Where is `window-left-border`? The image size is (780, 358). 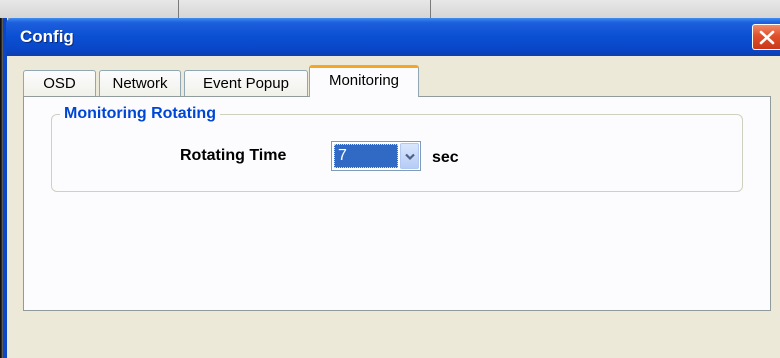
window-left-border is located at coordinates (4, 188).